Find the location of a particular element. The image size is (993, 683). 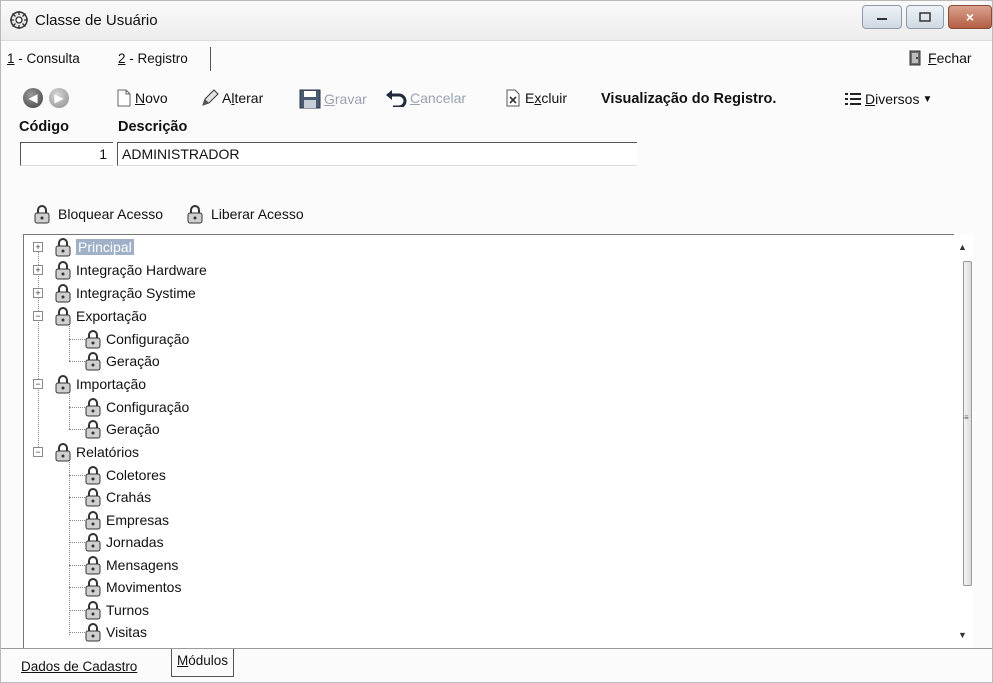

tree-node-crahas: Crahás is located at coordinates (117, 497).